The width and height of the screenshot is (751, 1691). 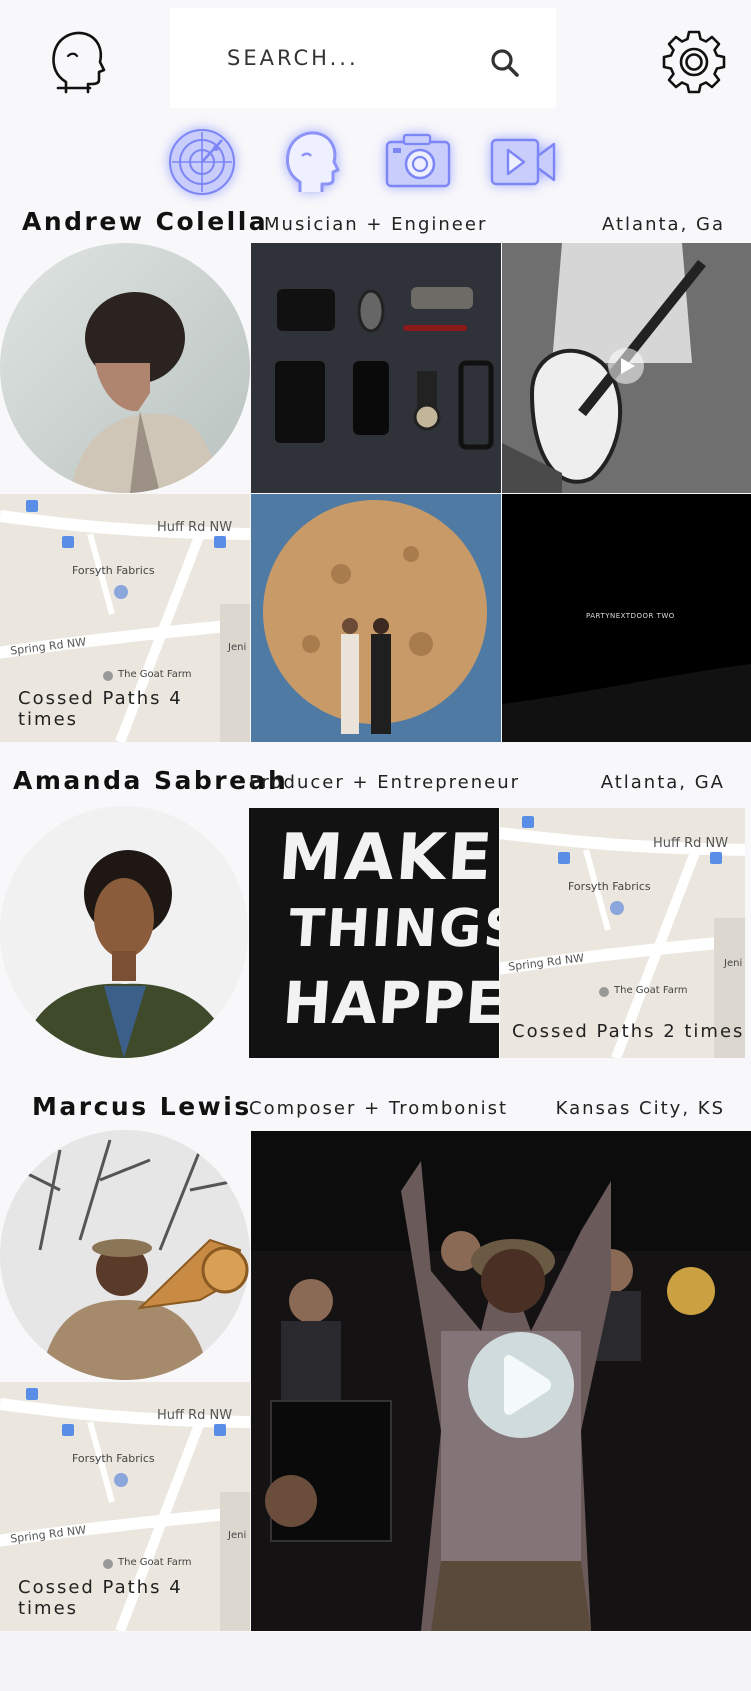 What do you see at coordinates (376, 224) in the screenshot?
I see `profile-role: Musician + Engineer` at bounding box center [376, 224].